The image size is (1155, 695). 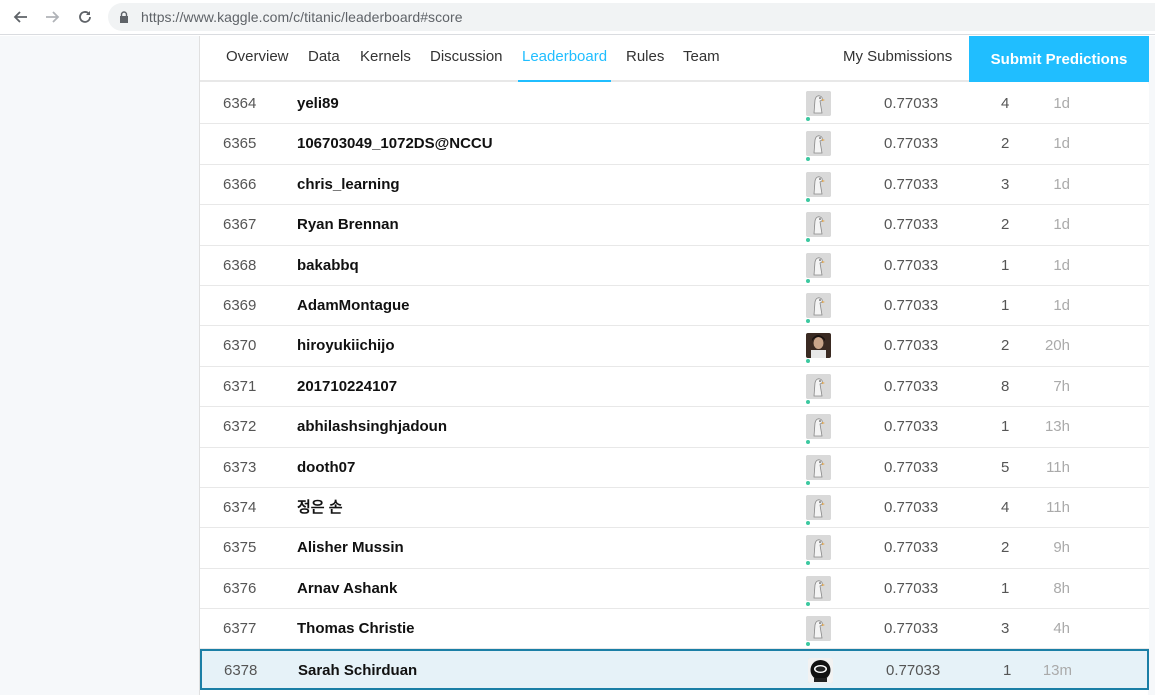 I want to click on team-name-link: yeli89, so click(x=318, y=104).